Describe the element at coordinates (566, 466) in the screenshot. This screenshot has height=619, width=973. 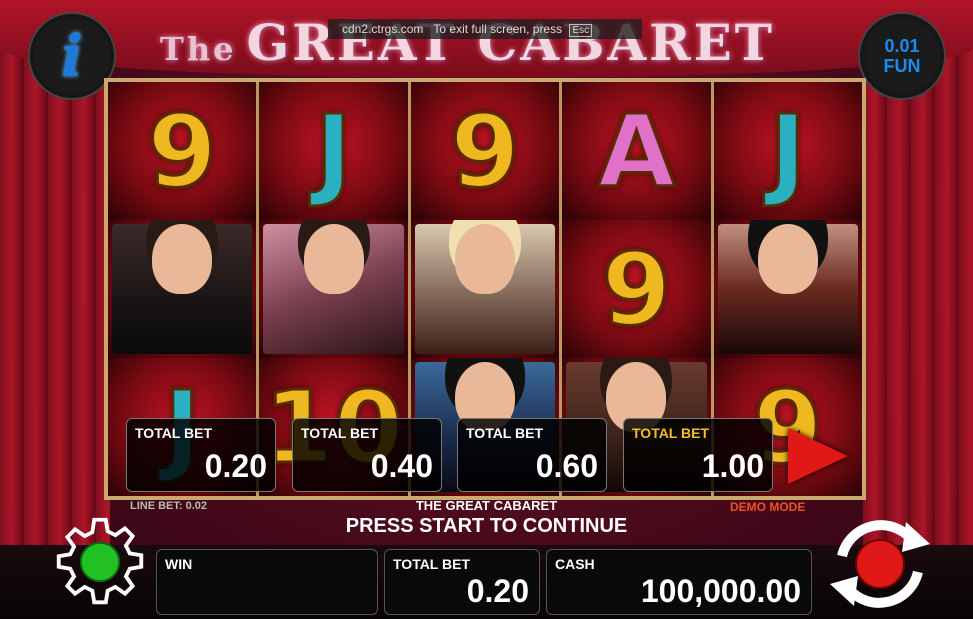
I see `bet-option-value: 0.60` at that location.